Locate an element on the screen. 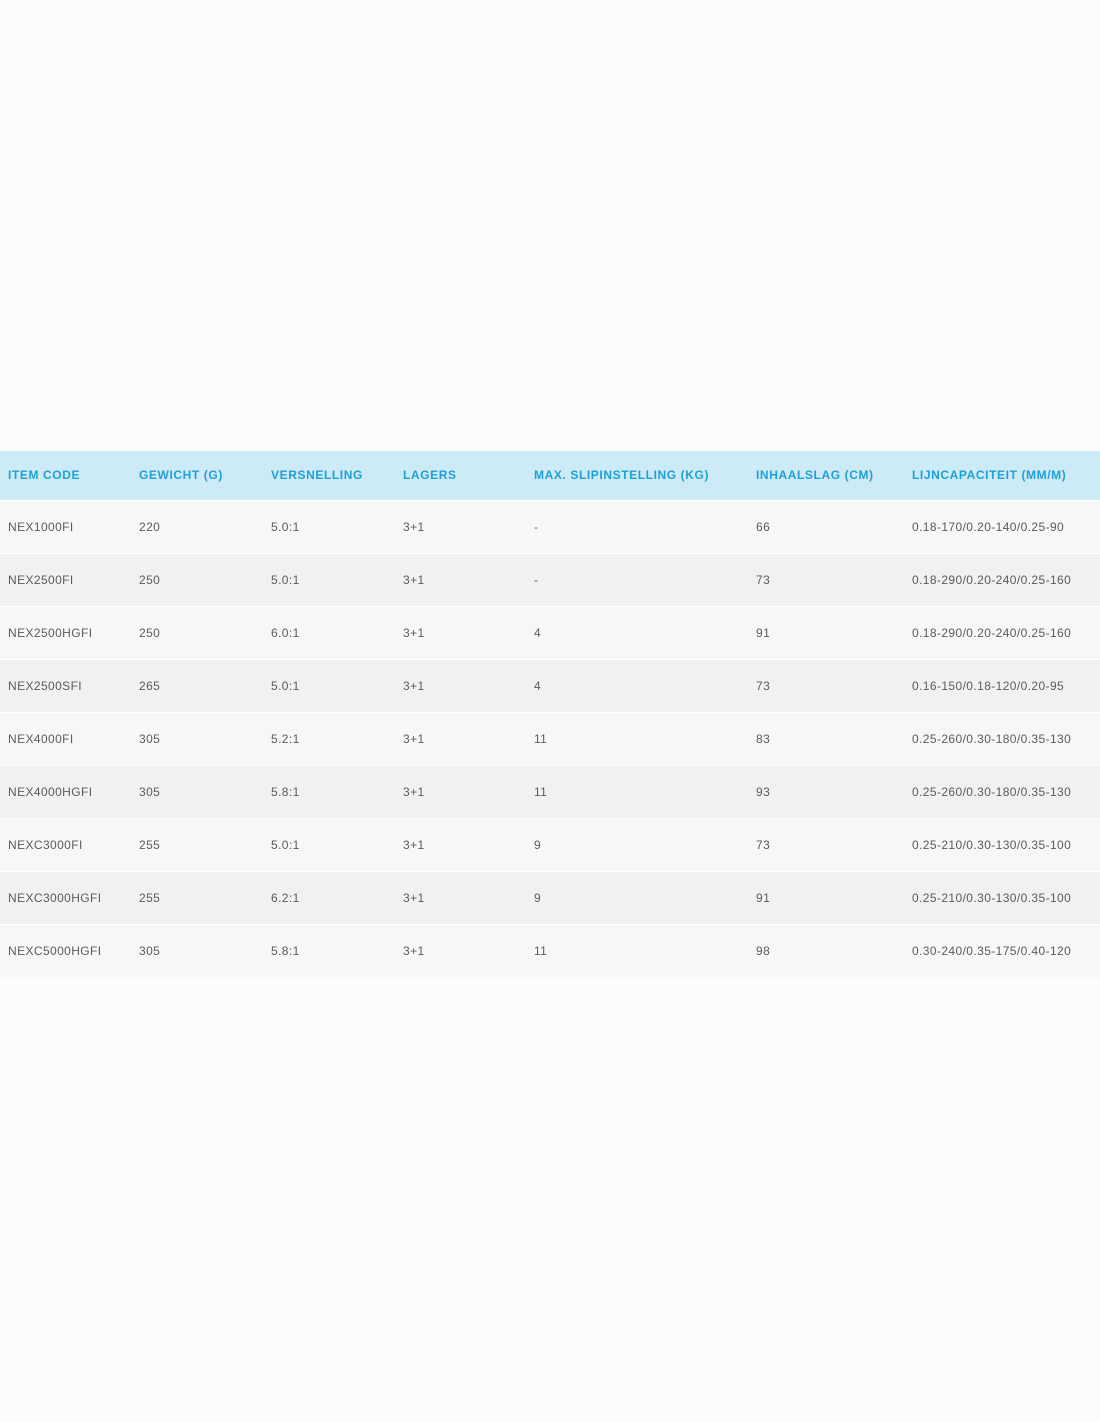 The height and width of the screenshot is (1422, 1100). cell-item-code: NEX1000FI is located at coordinates (41, 526).